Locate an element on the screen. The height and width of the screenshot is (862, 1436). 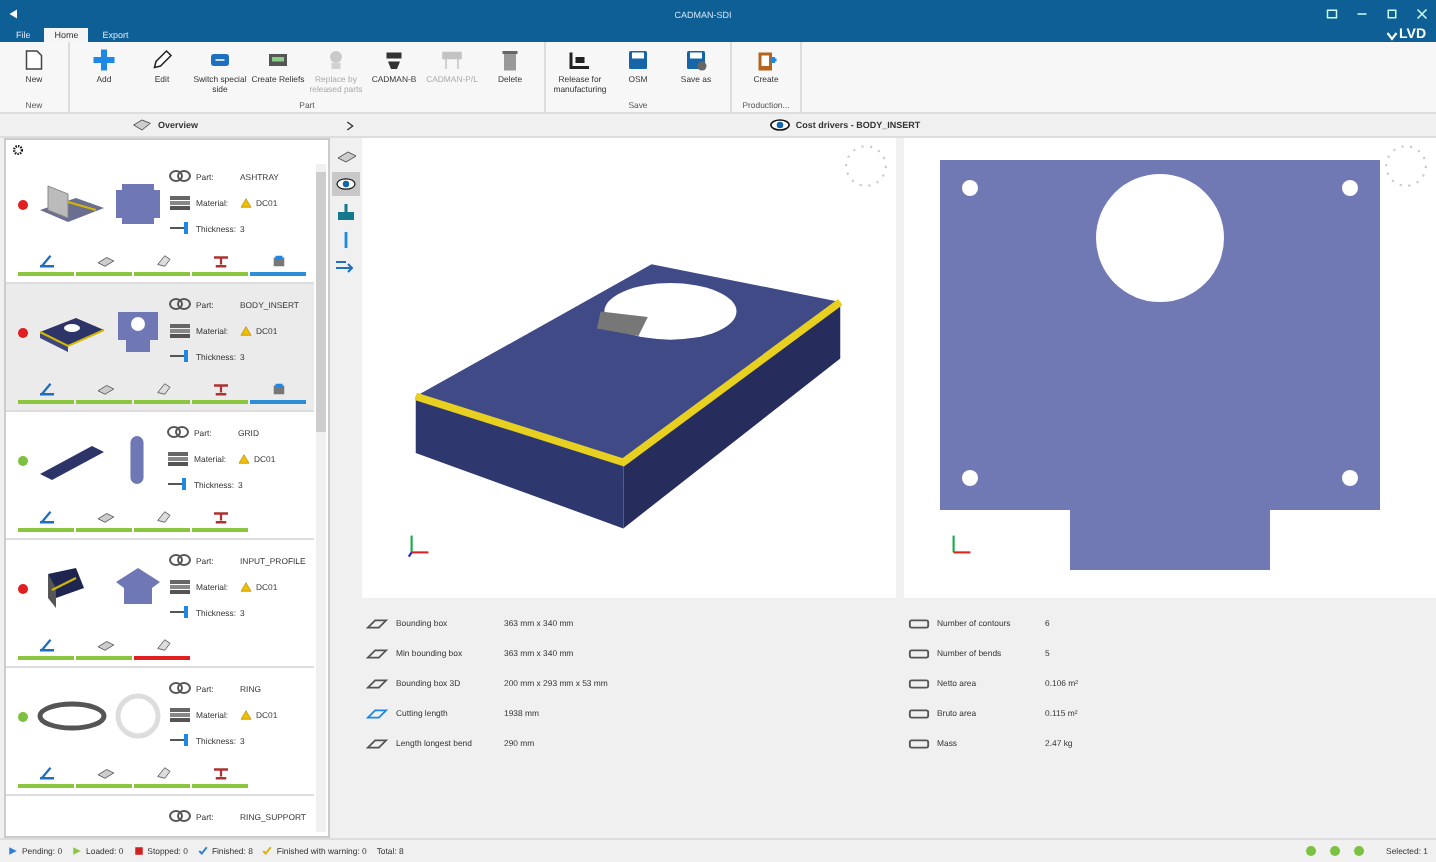
settings-icon is located at coordinates (18, 150).